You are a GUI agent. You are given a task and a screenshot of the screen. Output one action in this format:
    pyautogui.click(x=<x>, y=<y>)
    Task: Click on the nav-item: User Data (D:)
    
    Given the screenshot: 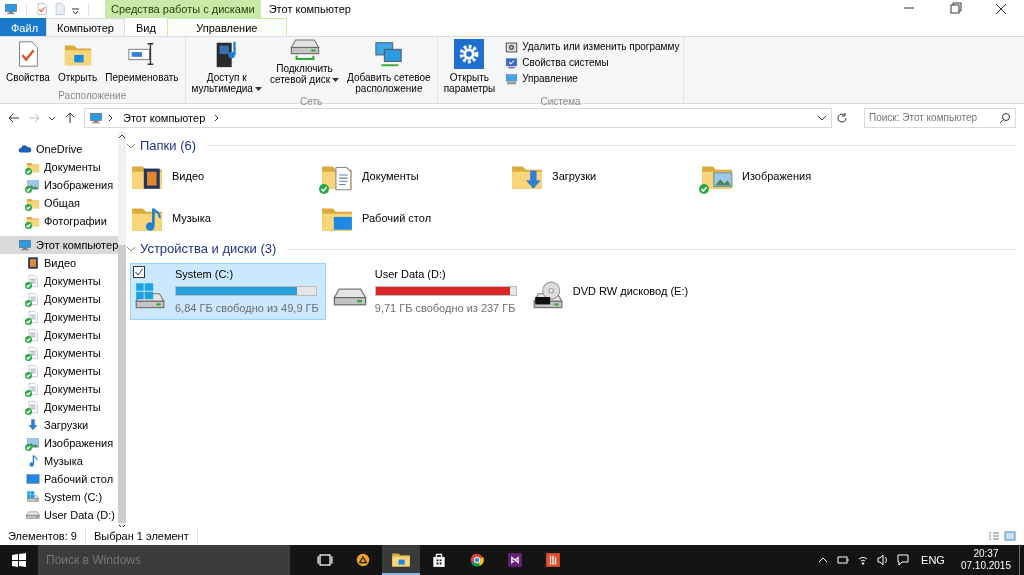 What is the action you would take?
    pyautogui.click(x=59, y=514)
    